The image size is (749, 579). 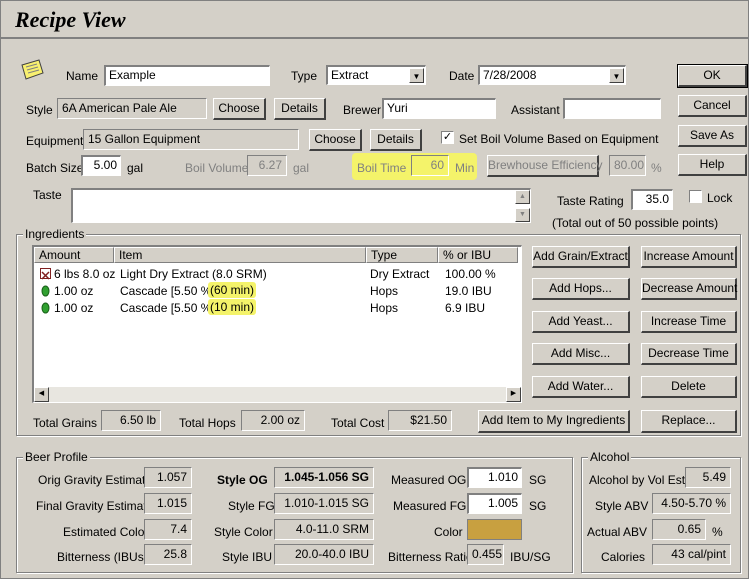 What do you see at coordinates (712, 136) in the screenshot?
I see `save-as-button: Save As` at bounding box center [712, 136].